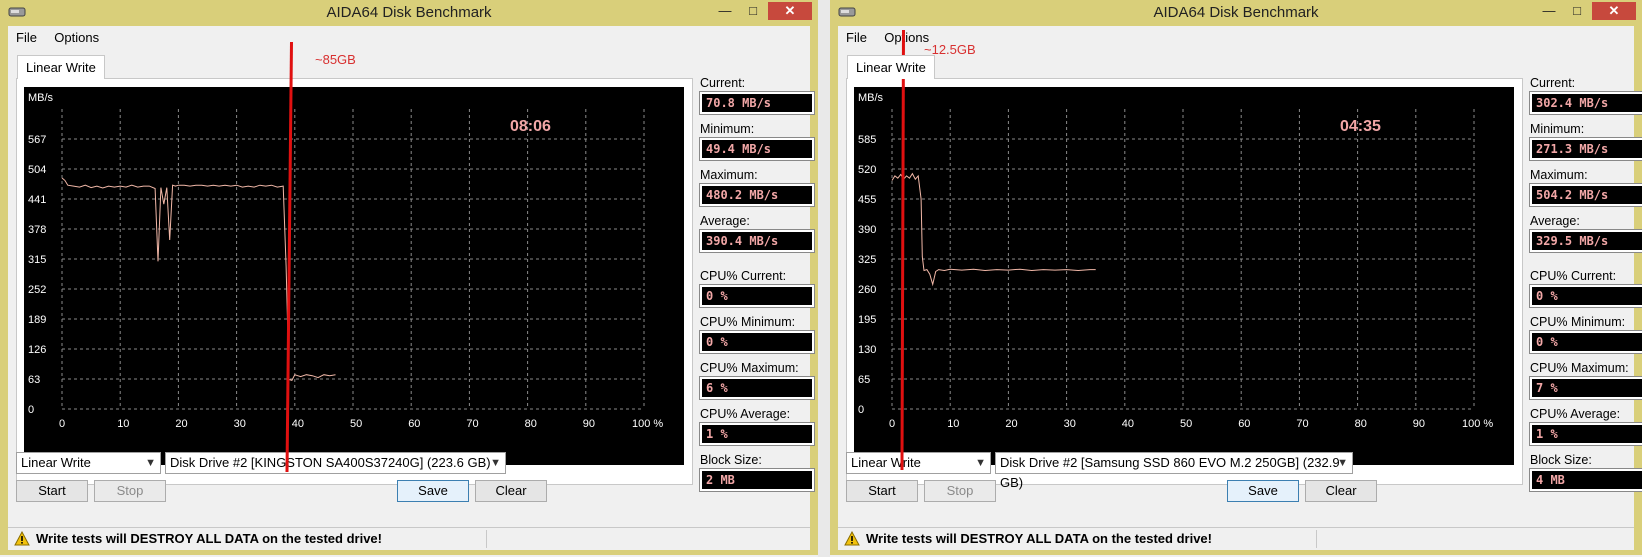 Image resolution: width=1642 pixels, height=557 pixels. What do you see at coordinates (852, 538) in the screenshot?
I see `warning-icon` at bounding box center [852, 538].